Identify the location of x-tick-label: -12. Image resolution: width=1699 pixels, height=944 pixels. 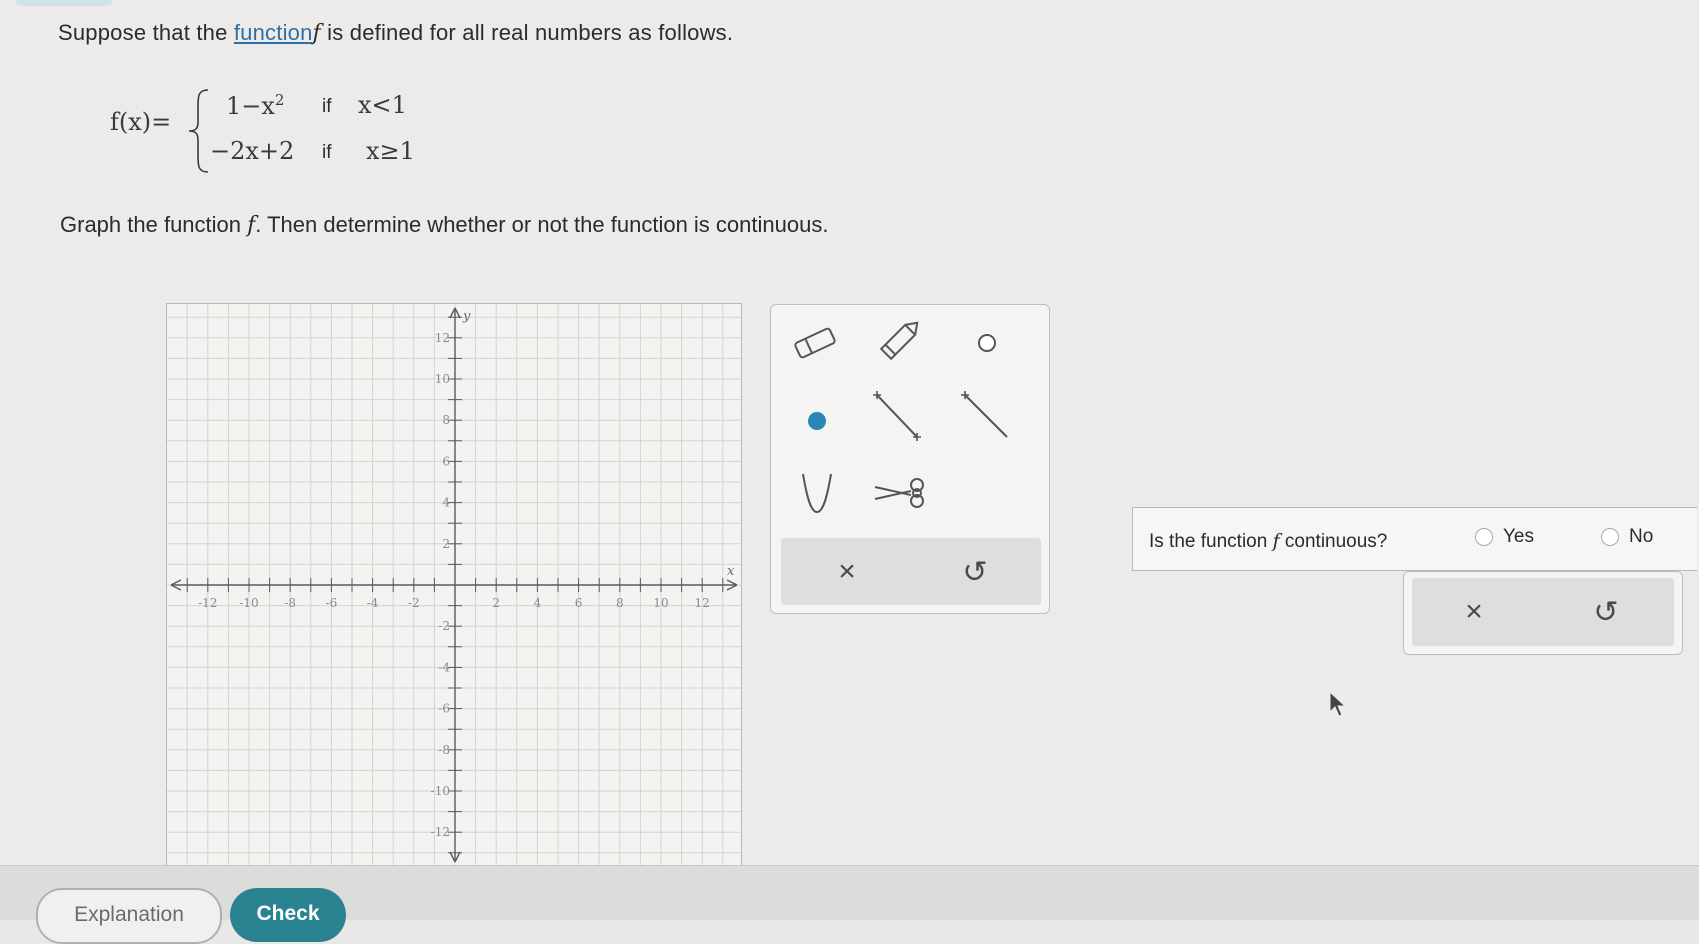
(207, 603).